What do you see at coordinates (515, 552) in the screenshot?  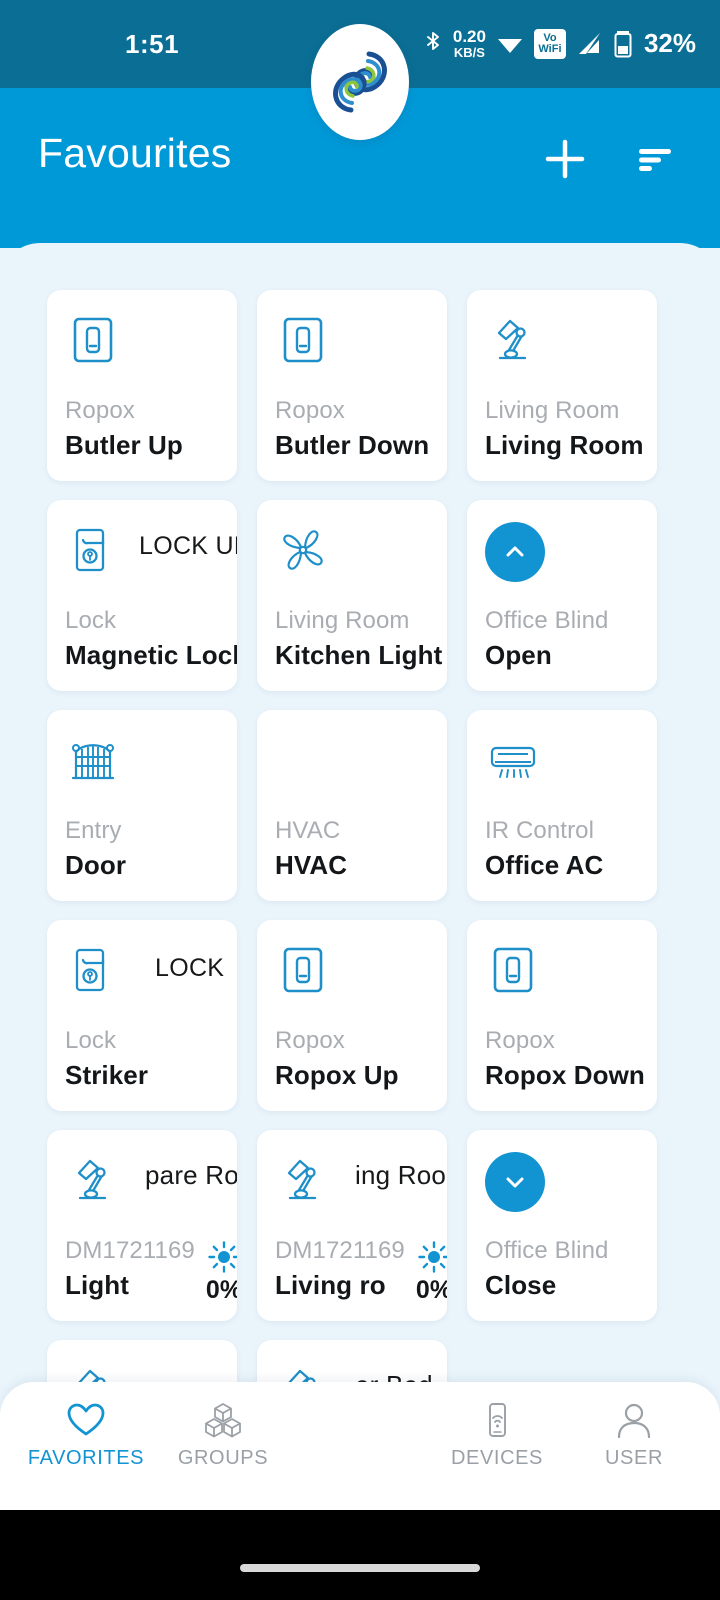 I see `blind-open-icon` at bounding box center [515, 552].